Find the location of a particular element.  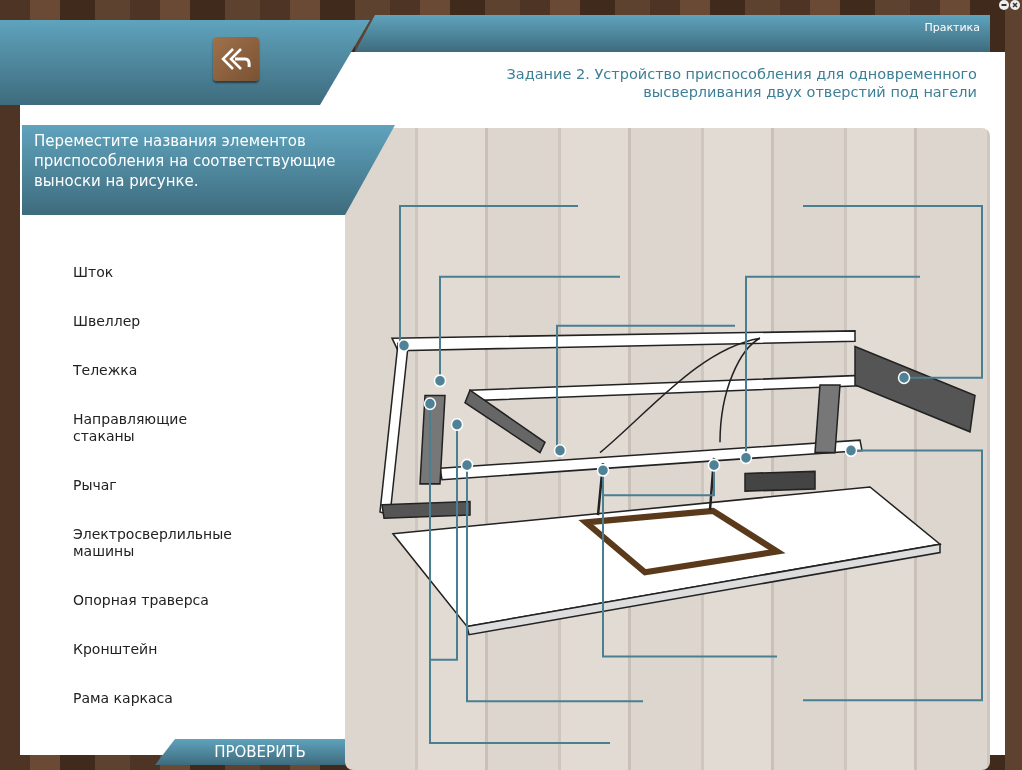

back-button is located at coordinates (236, 59).